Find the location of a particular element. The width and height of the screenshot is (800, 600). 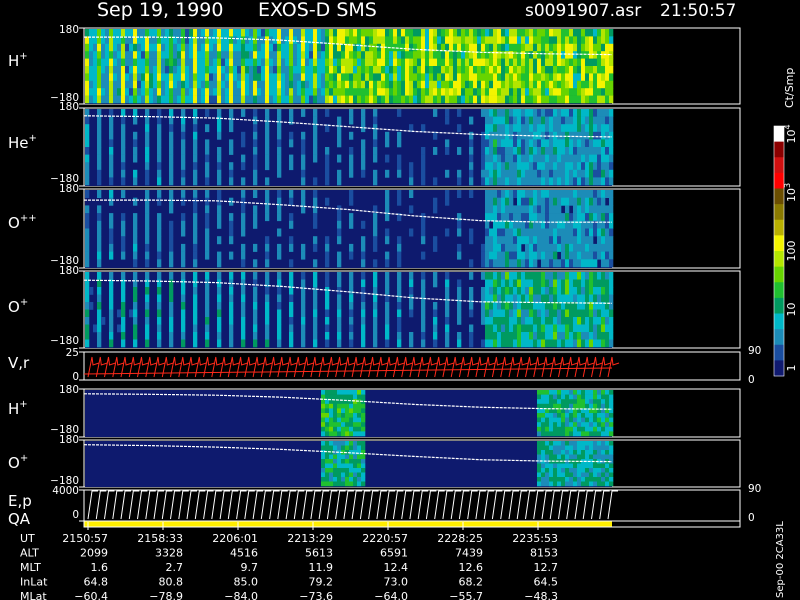

ephemeris-cell: 2.7 is located at coordinates (175, 567).